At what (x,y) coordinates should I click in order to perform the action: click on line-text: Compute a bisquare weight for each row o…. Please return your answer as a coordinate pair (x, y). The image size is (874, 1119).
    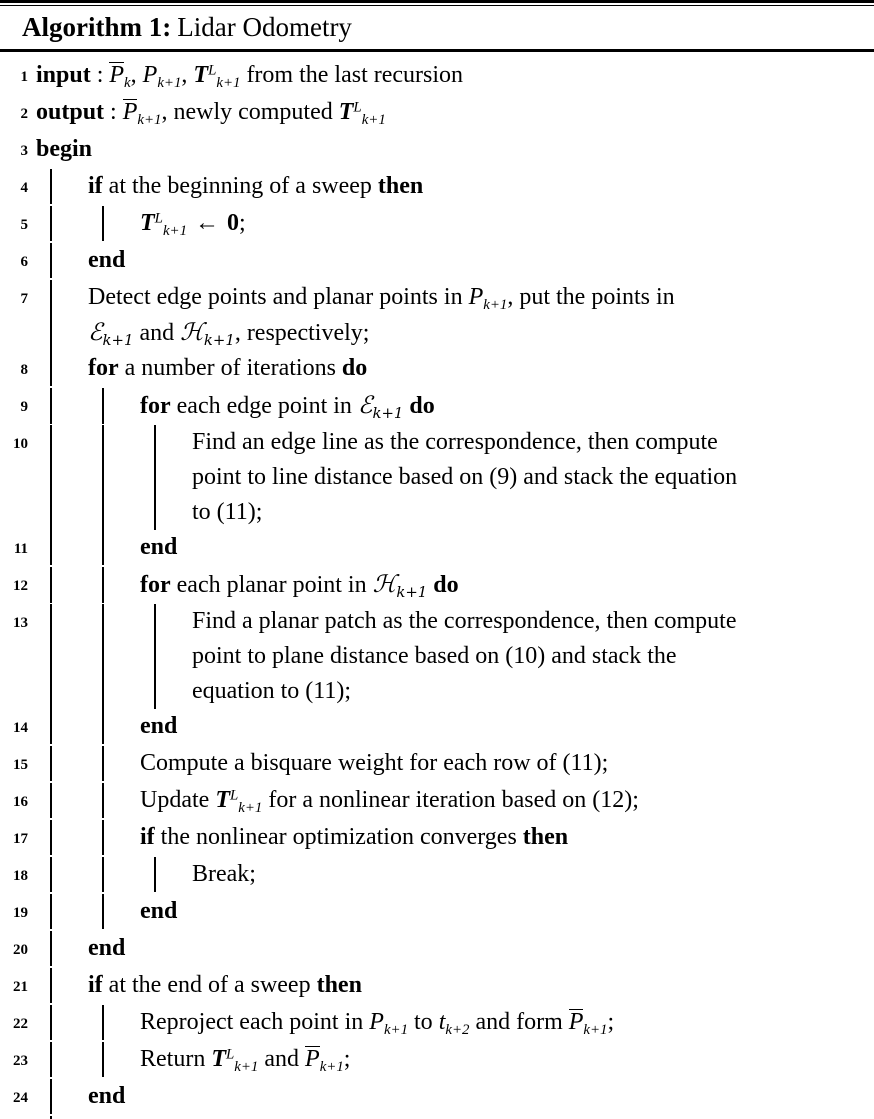
    Looking at the image, I should click on (374, 762).